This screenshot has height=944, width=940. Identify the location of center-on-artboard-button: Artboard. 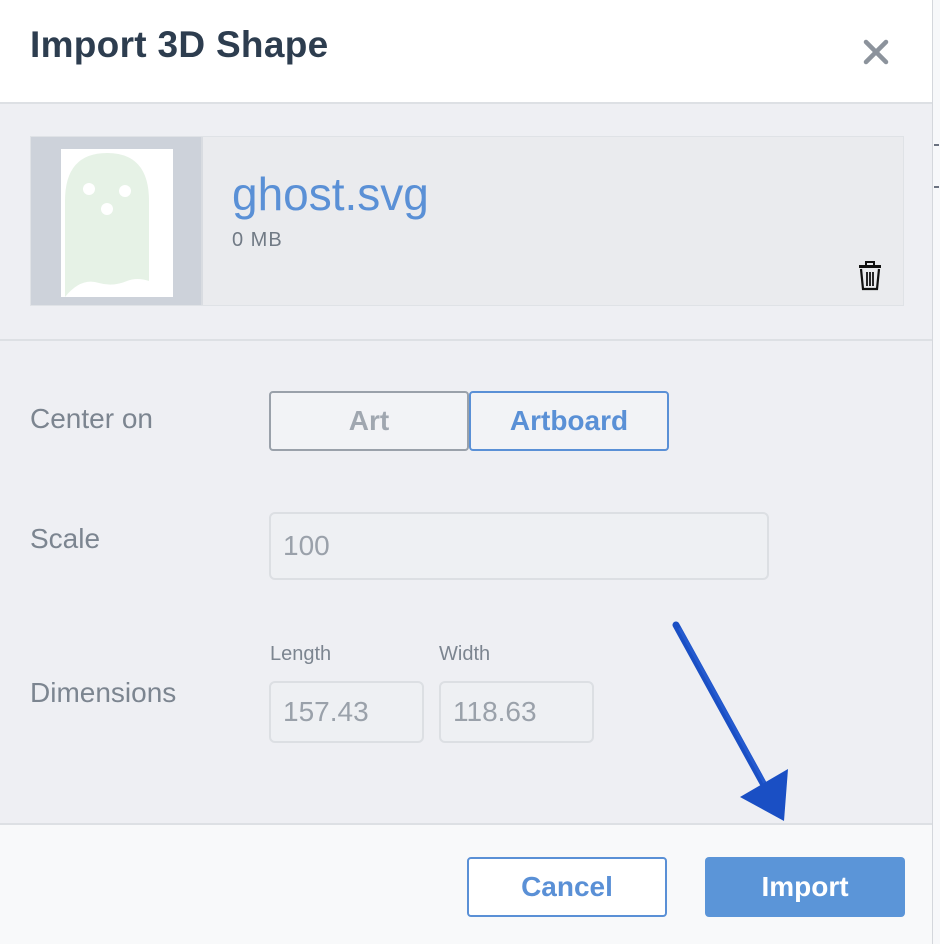
(569, 421).